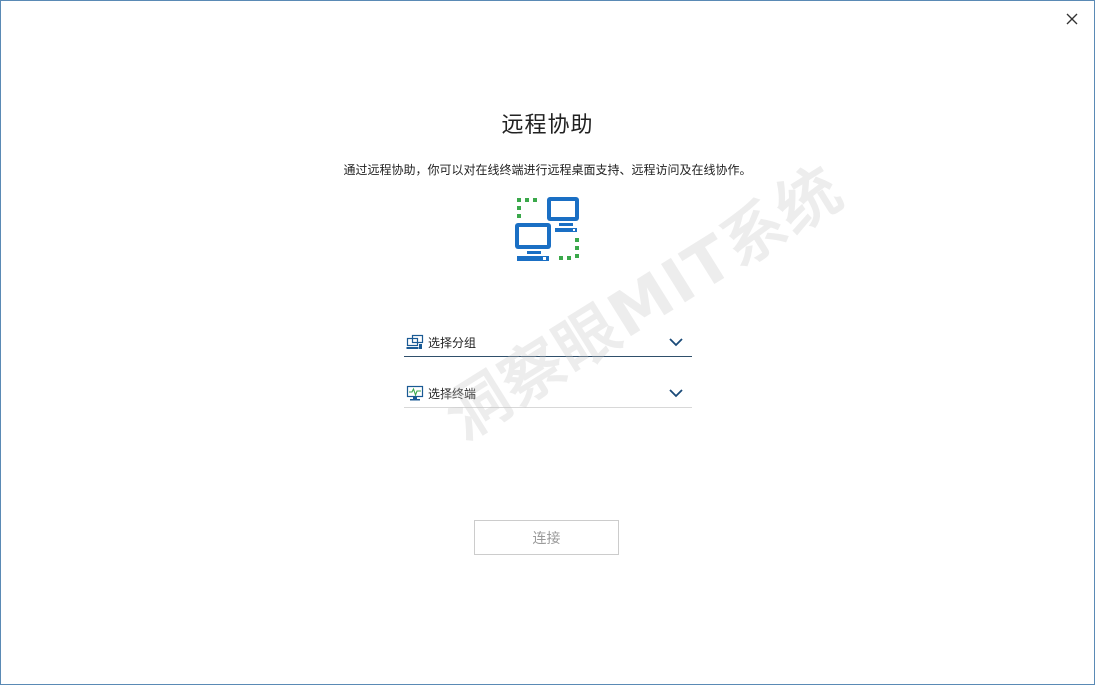 The width and height of the screenshot is (1095, 685). Describe the element at coordinates (452, 393) in the screenshot. I see `terminal-select-label: 选择终端` at that location.